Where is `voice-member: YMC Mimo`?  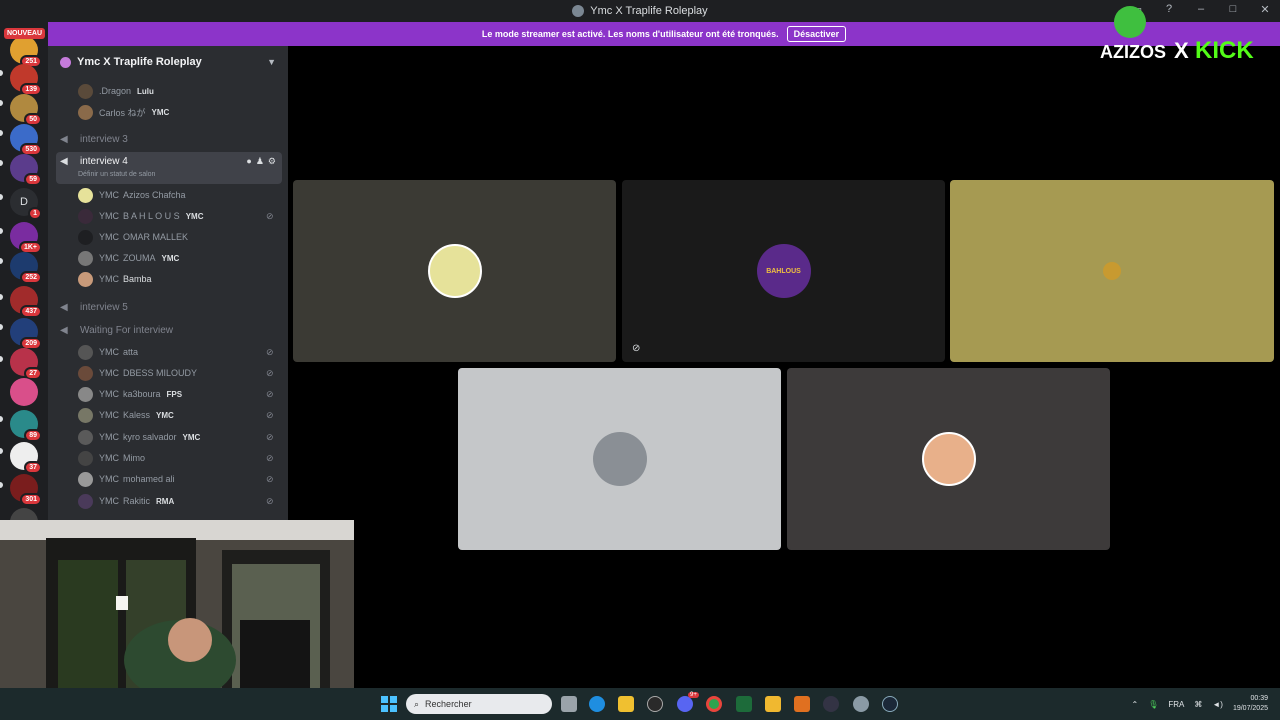 voice-member: YMC Mimo is located at coordinates (111, 458).